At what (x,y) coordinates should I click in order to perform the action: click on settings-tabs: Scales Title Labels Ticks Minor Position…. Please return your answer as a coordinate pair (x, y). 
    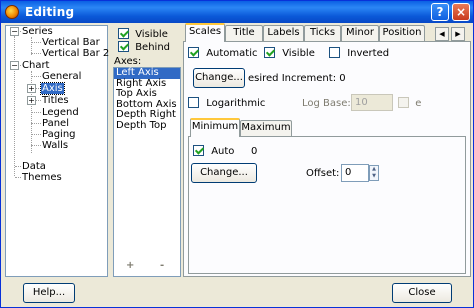
    Looking at the image, I should click on (329, 32).